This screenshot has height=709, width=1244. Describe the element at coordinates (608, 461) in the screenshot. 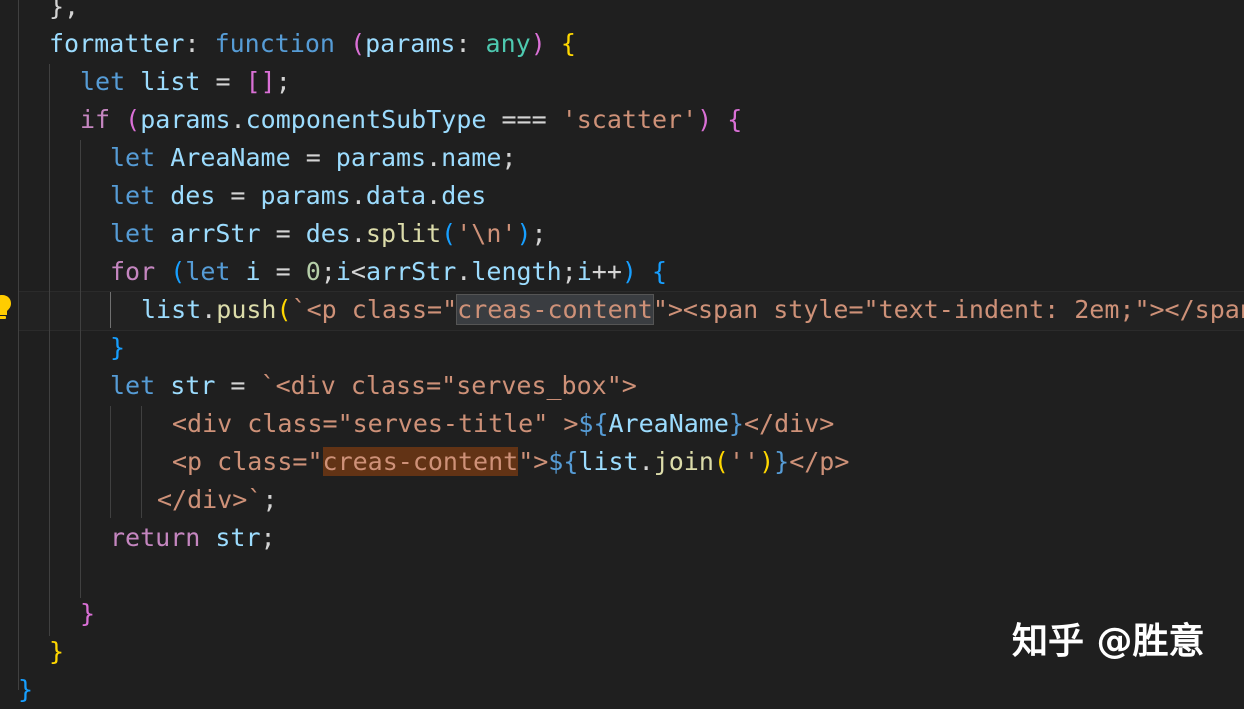

I see `code-token: list` at that location.